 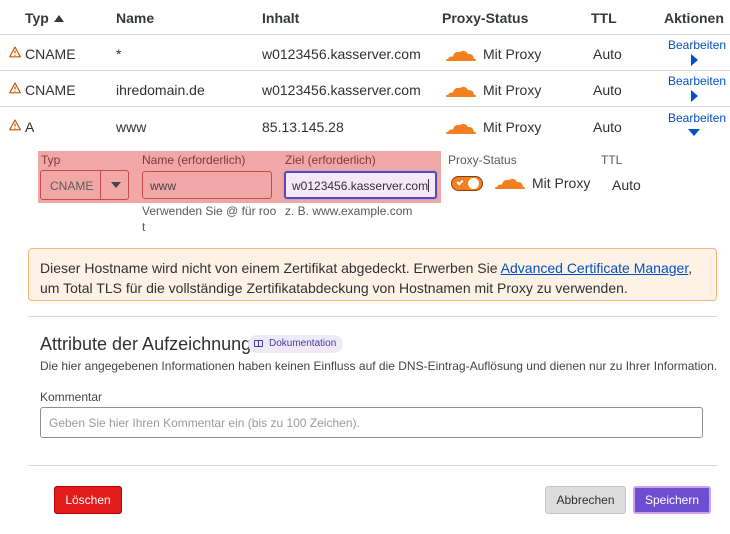 What do you see at coordinates (209, 219) in the screenshot?
I see `name-hint: Verwenden Sie @ für roo t` at bounding box center [209, 219].